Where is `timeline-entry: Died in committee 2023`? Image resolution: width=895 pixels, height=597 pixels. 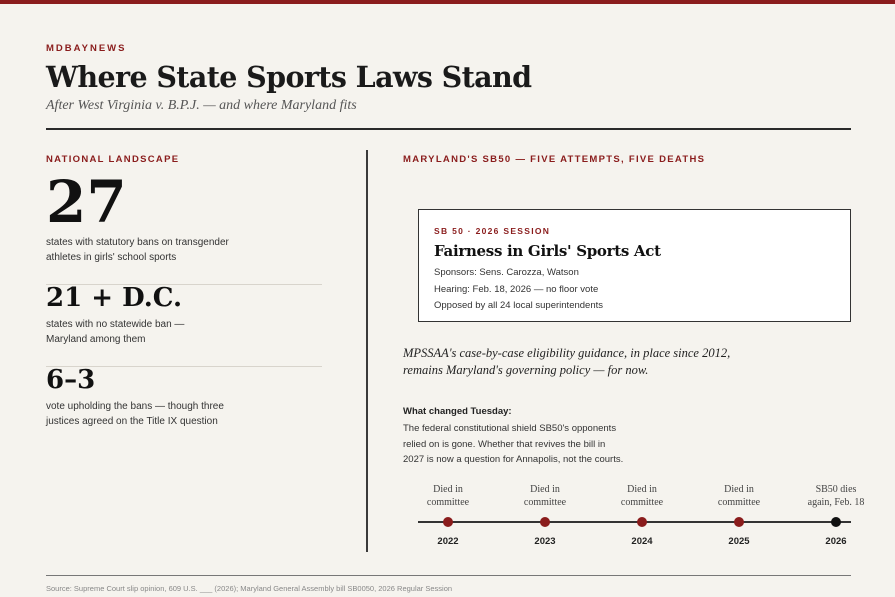 timeline-entry: Died in committee 2023 is located at coordinates (545, 515).